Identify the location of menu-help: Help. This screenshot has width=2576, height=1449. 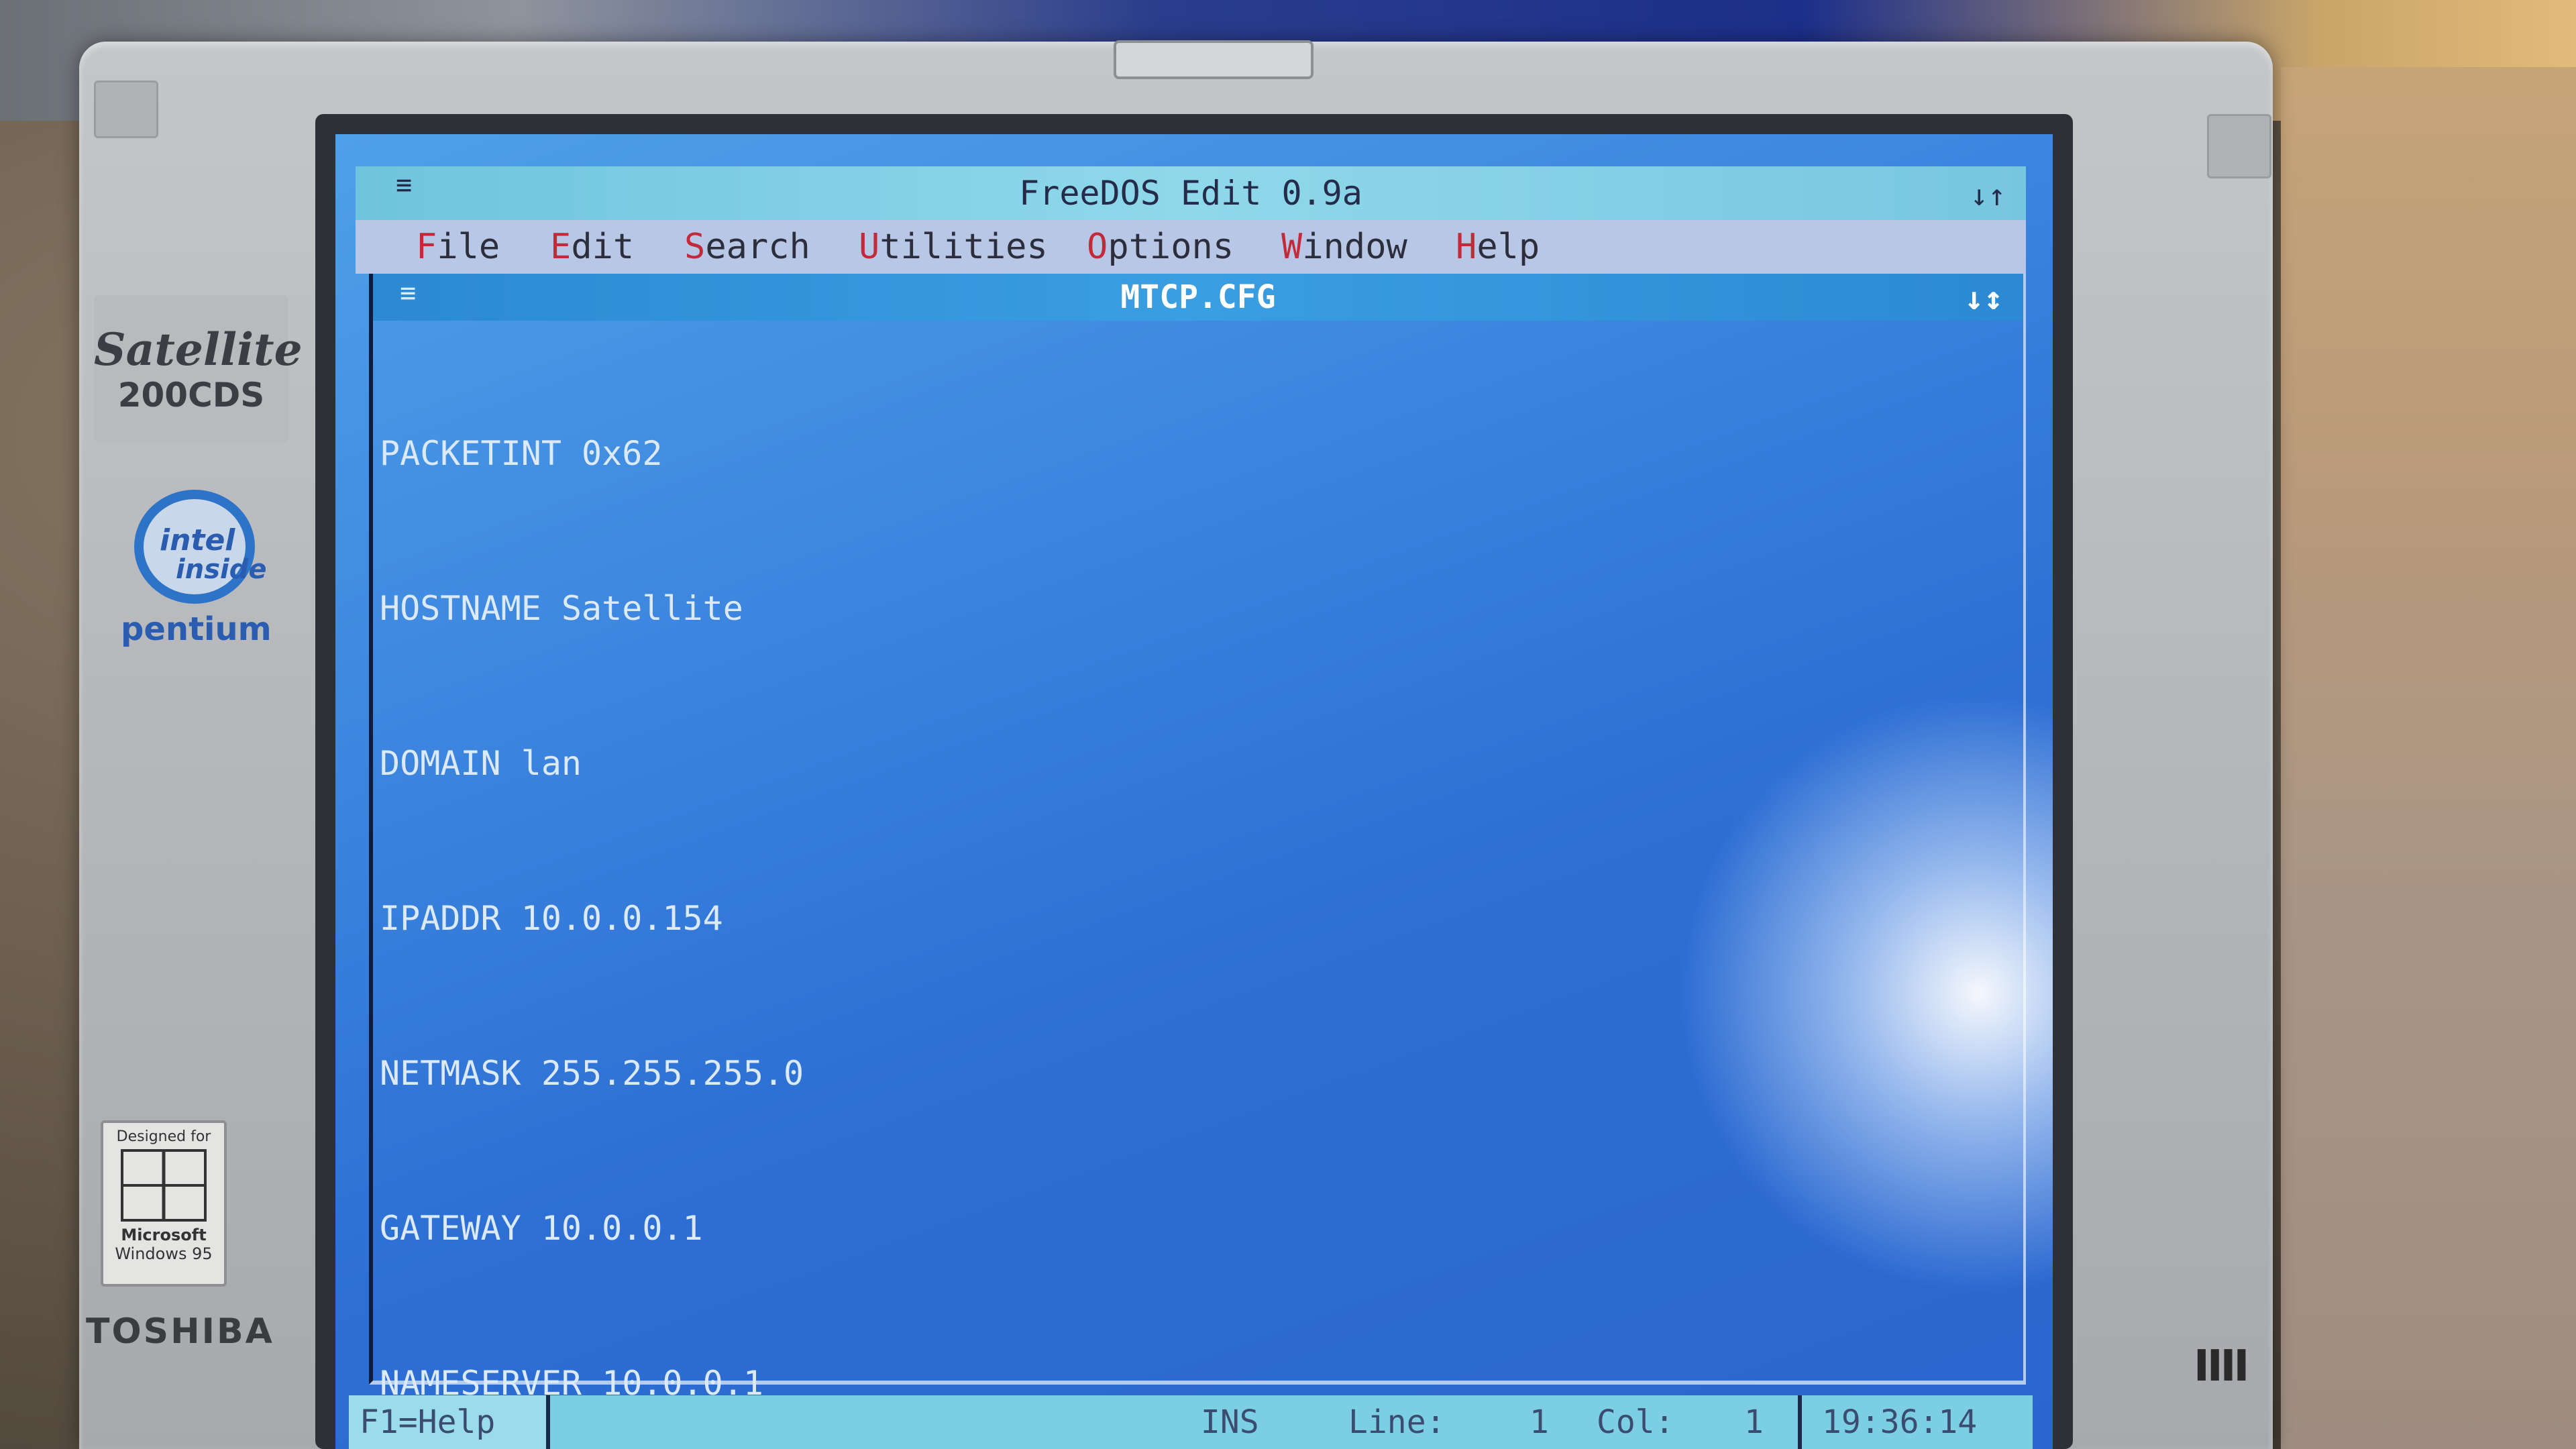
(1498, 247).